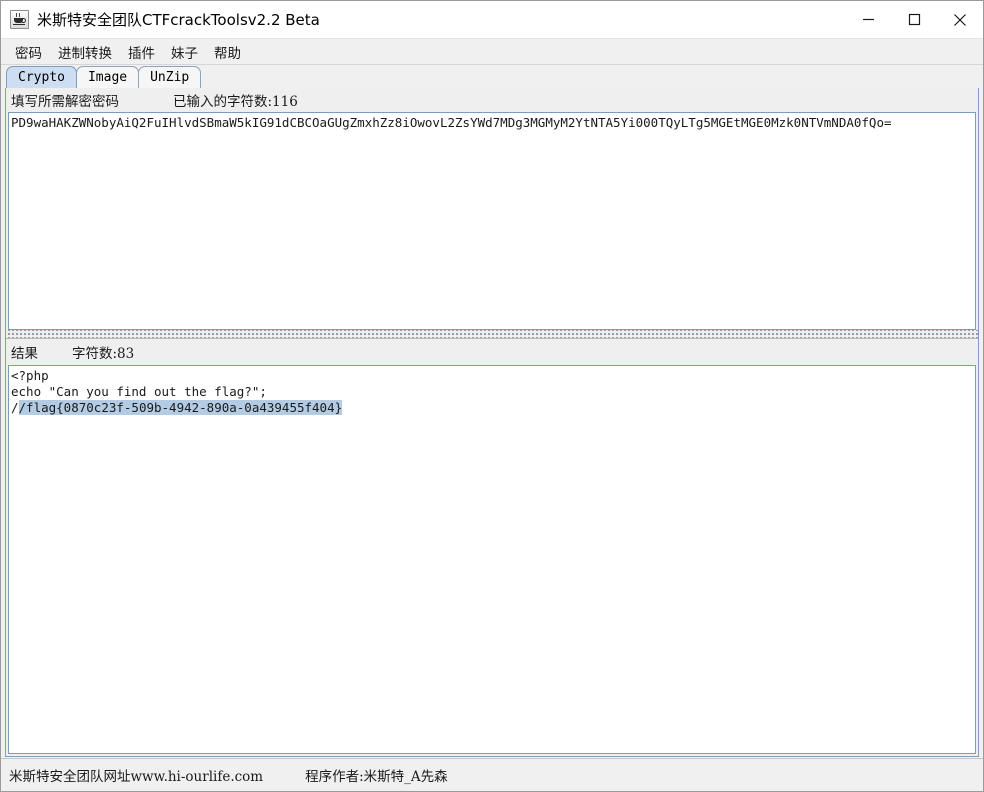  I want to click on title-bar: 米斯特安全团队CTFcrackToolsv2.2 Beta, so click(492, 20).